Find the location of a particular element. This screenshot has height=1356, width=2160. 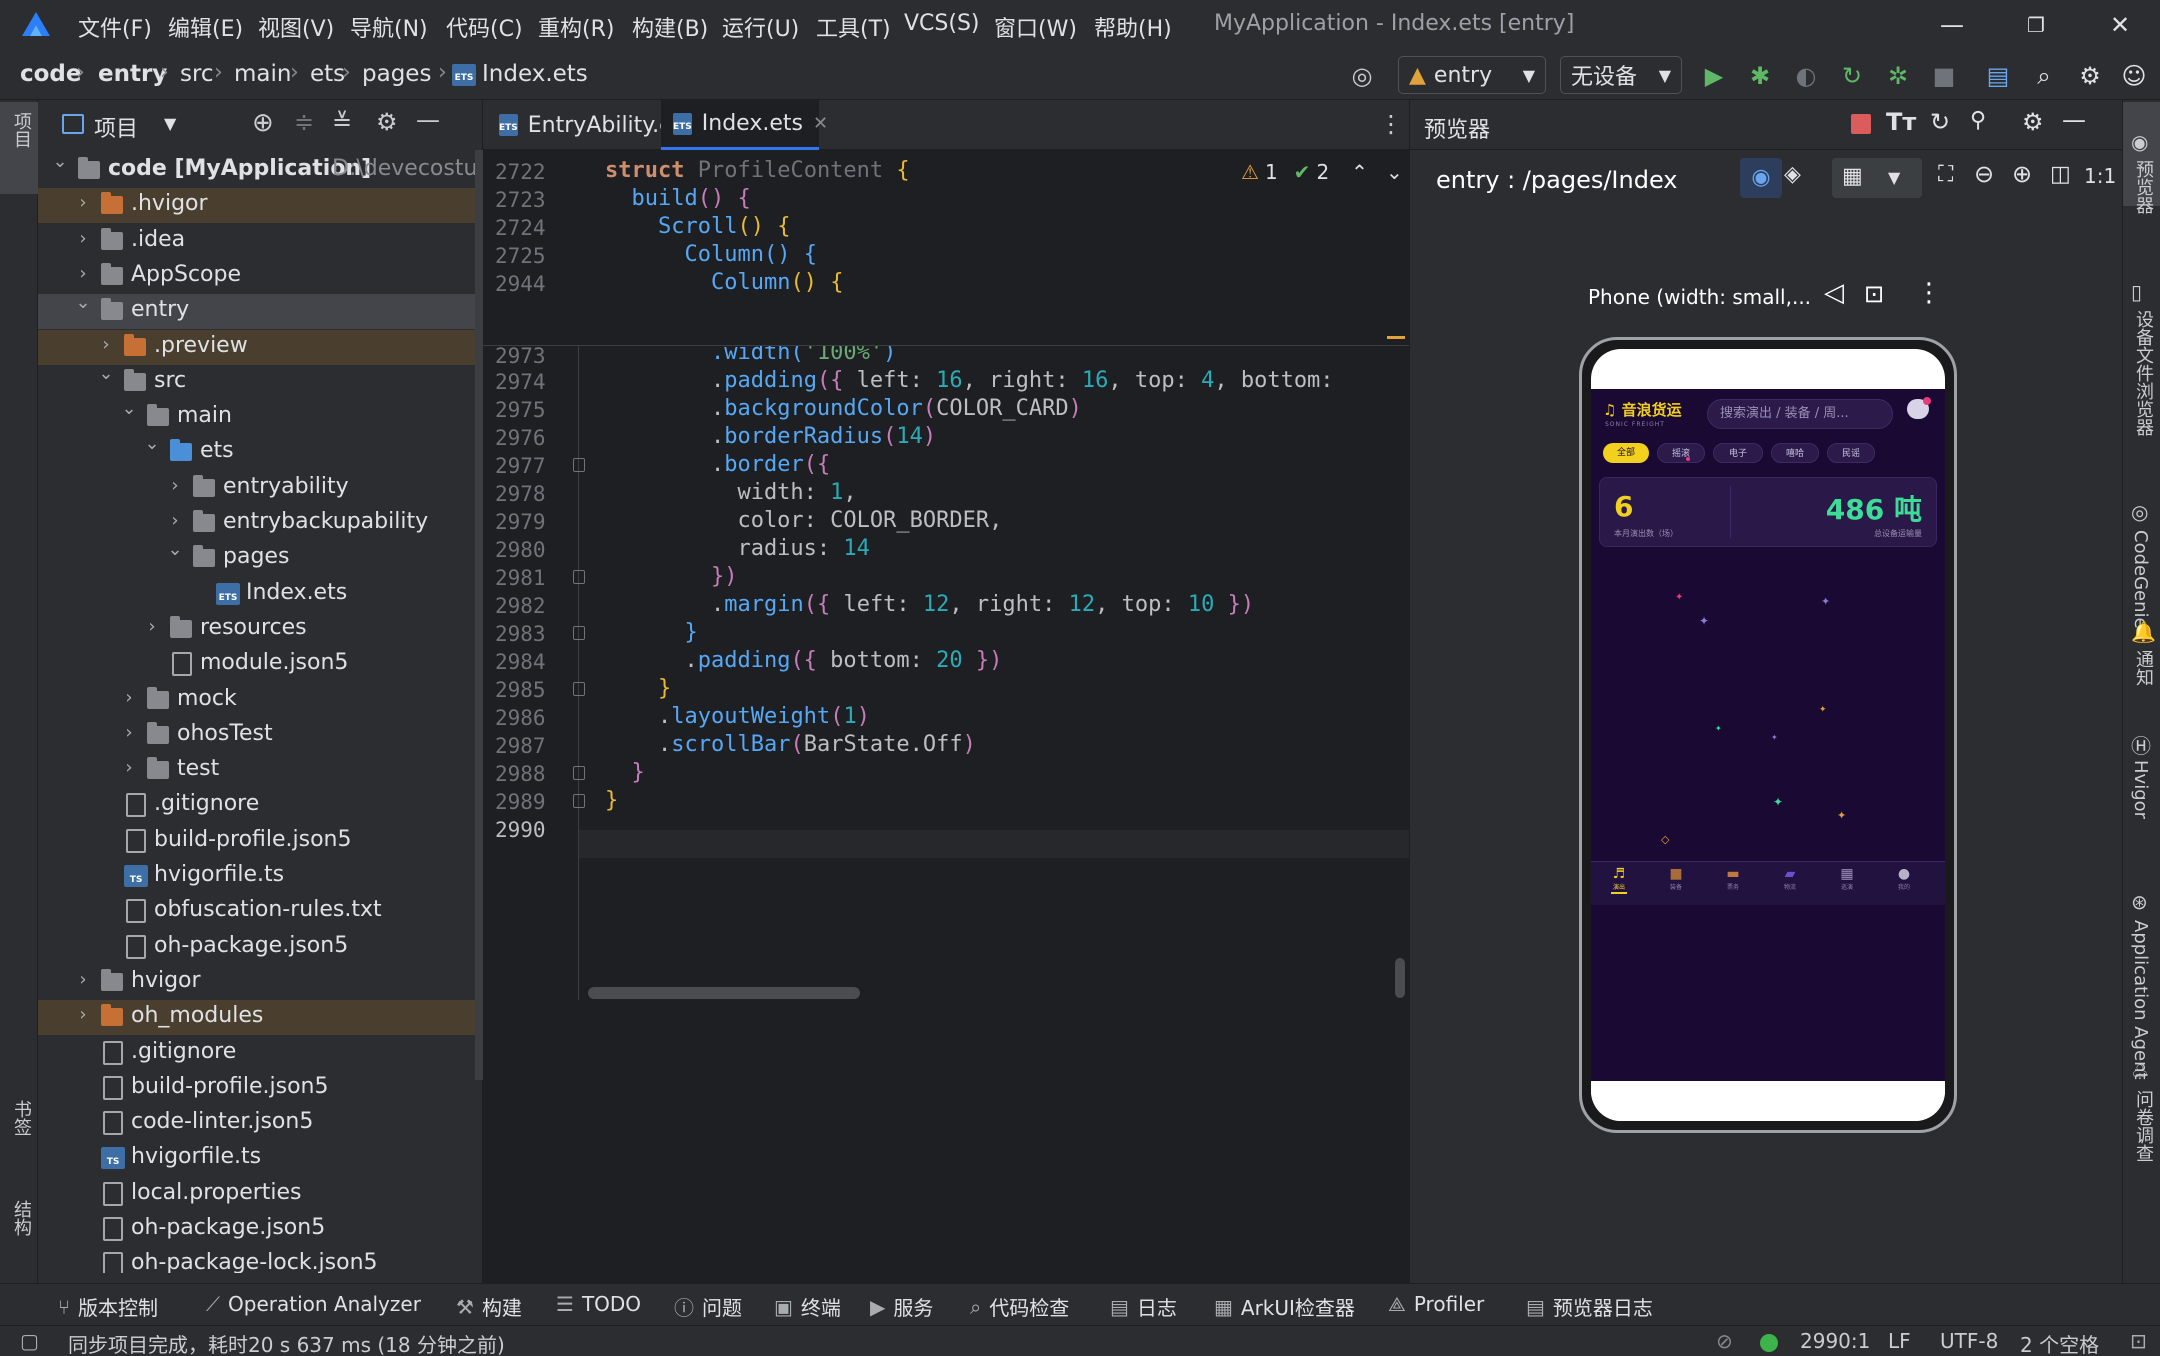

tree-item: ETS Index.ets is located at coordinates (256, 594).